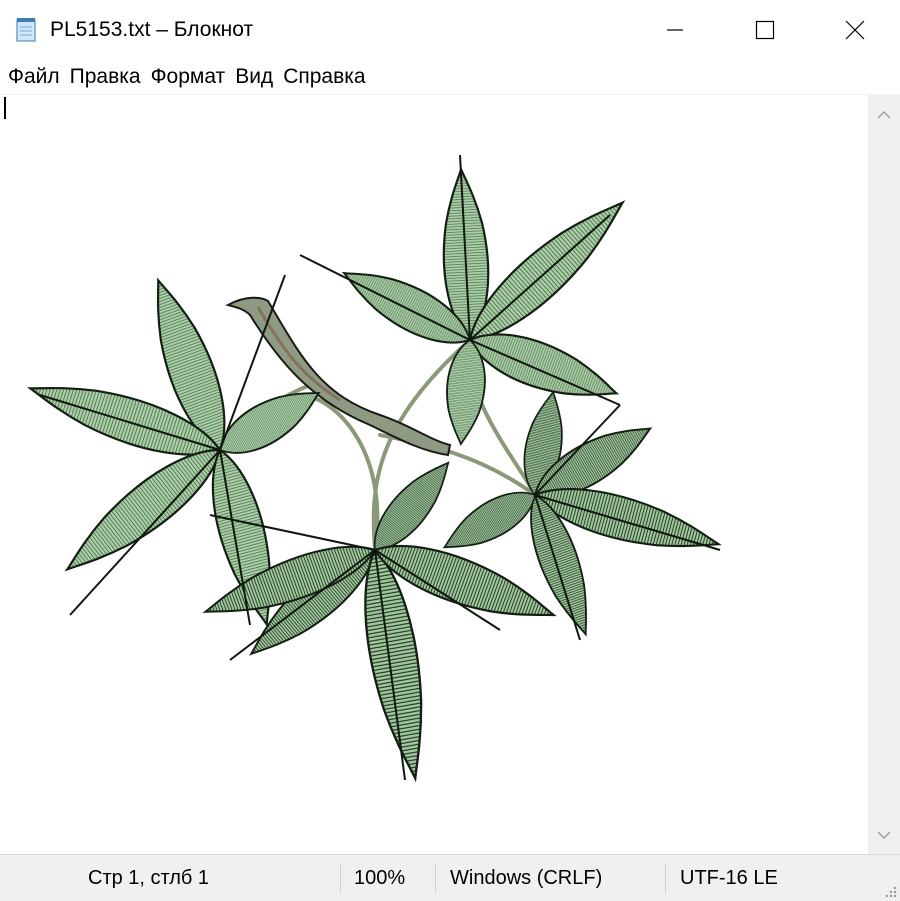 The height and width of the screenshot is (901, 900). I want to click on vertical-scrollbar, so click(884, 474).